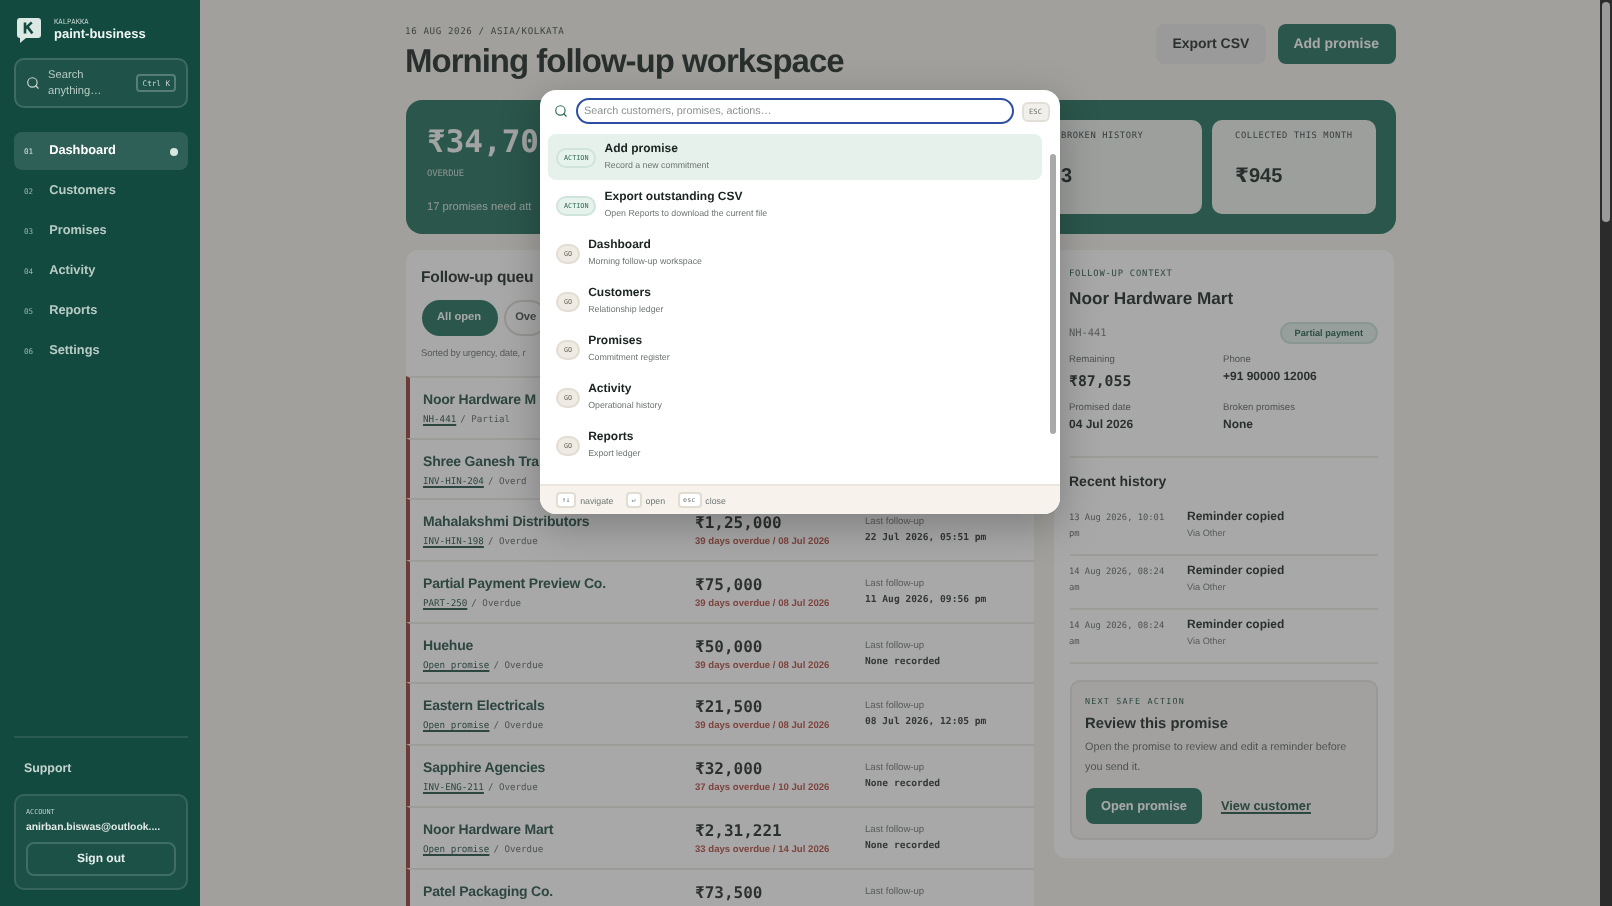 The height and width of the screenshot is (906, 1612). I want to click on amount: ₹73,500, so click(729, 892).